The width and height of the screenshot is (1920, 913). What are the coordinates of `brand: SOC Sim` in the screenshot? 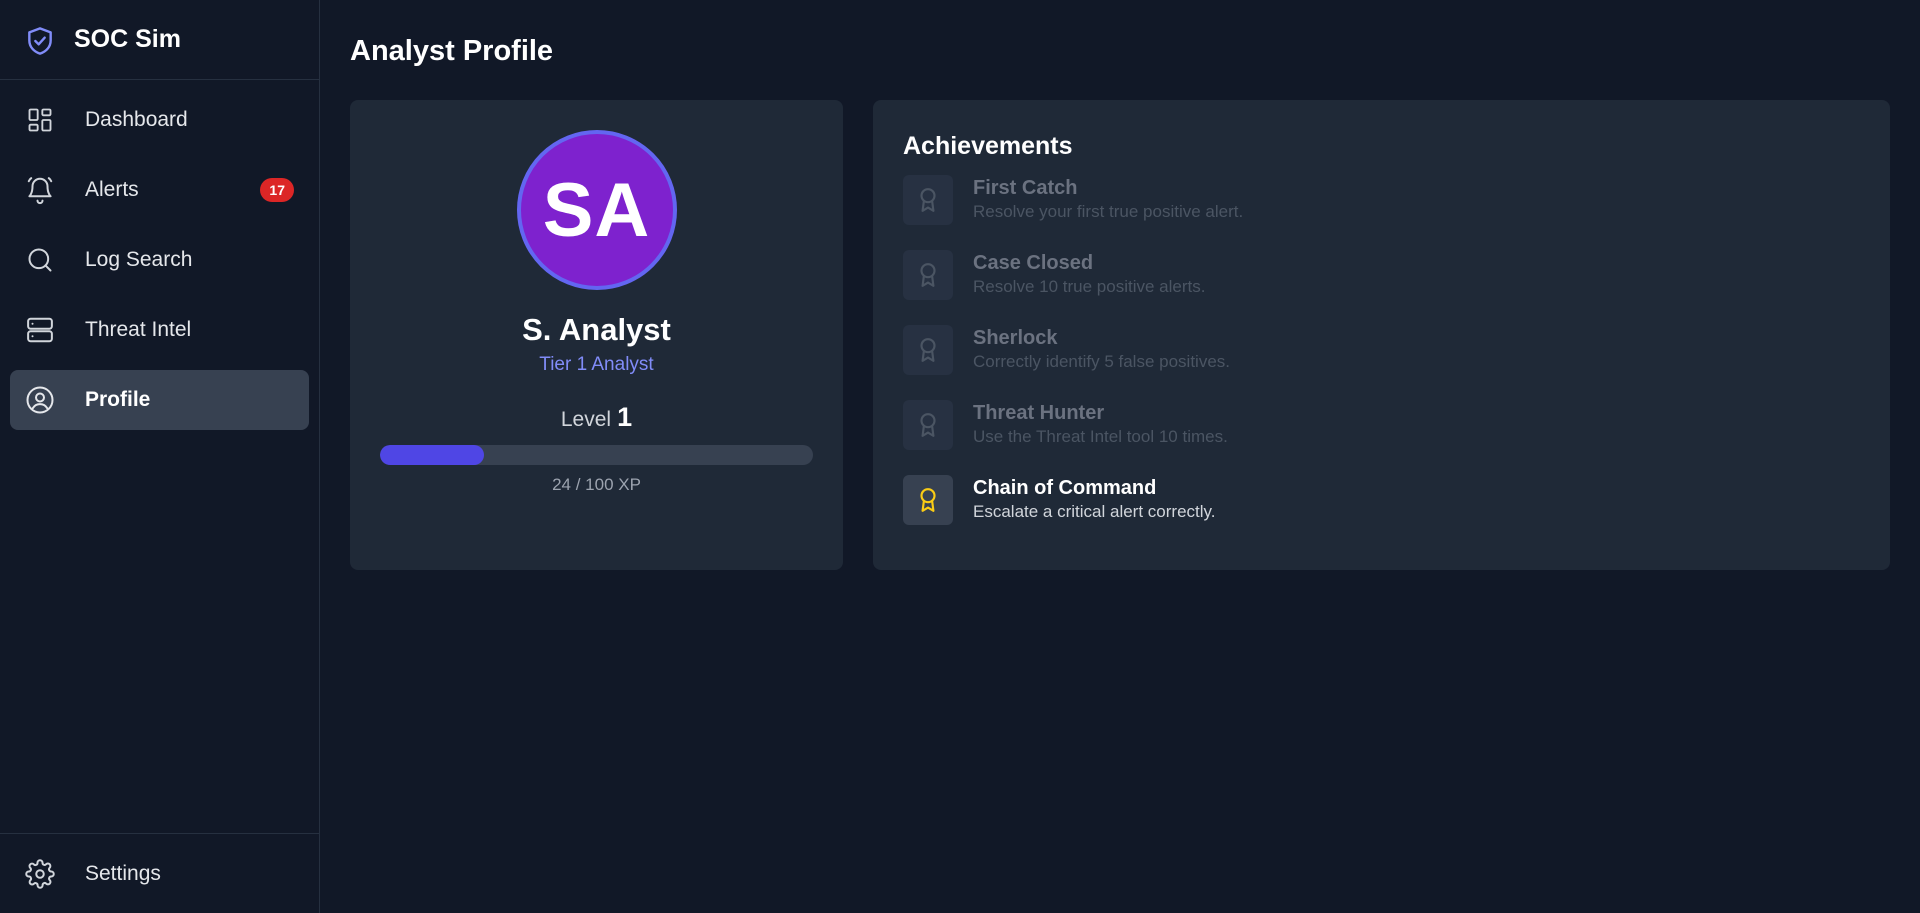 It's located at (159, 40).